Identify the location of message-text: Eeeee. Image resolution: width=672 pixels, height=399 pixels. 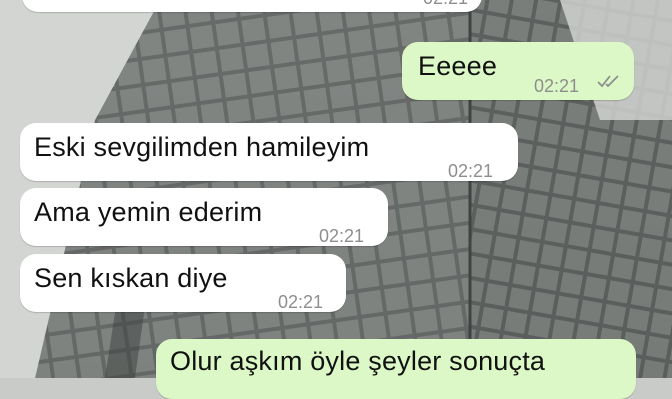
(458, 66).